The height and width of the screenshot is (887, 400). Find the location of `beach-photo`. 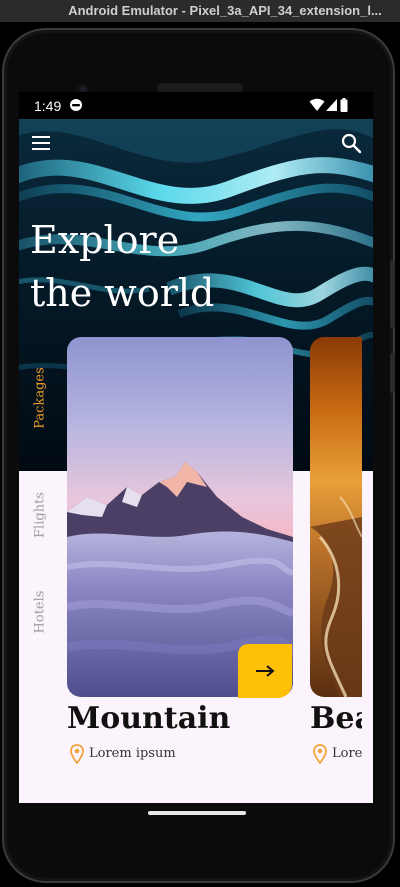

beach-photo is located at coordinates (336, 517).